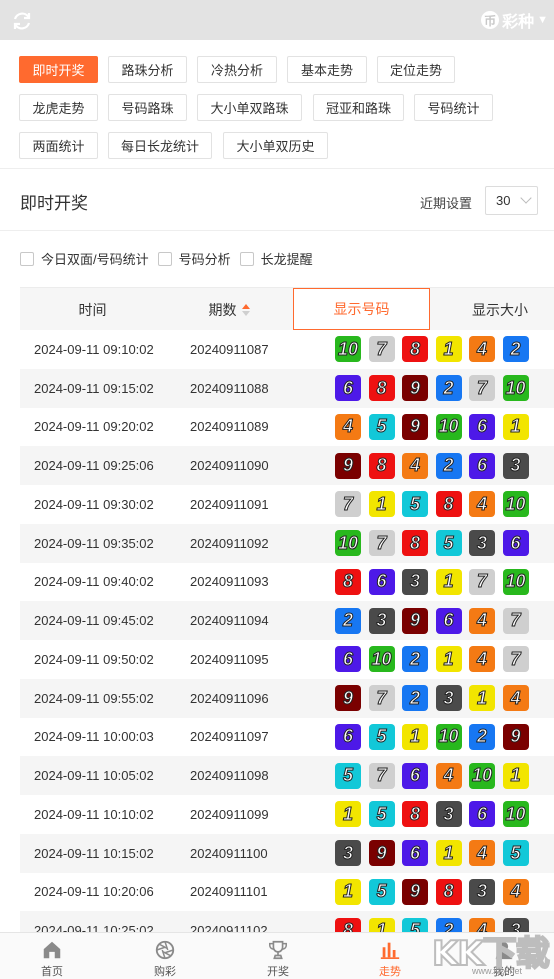 The height and width of the screenshot is (979, 554). Describe the element at coordinates (287, 620) in the screenshot. I see `table-row: 2024-09-11 09:45:02 20240911094 2 3 9 6 4 7` at that location.